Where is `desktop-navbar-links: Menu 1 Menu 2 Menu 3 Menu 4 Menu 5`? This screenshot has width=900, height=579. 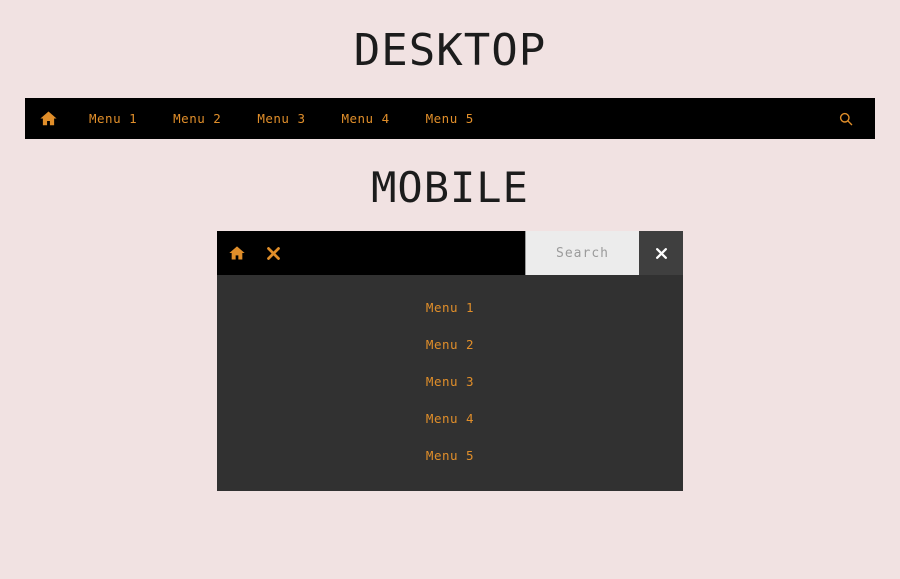
desktop-navbar-links: Menu 1 Menu 2 Menu 3 Menu 4 Menu 5 is located at coordinates (429, 118).